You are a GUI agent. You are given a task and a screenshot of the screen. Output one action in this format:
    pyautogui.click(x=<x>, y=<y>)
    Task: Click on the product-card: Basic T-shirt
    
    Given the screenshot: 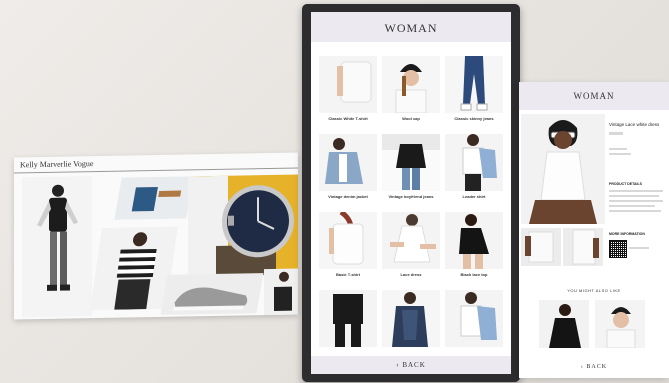 What is the action you would take?
    pyautogui.click(x=348, y=244)
    